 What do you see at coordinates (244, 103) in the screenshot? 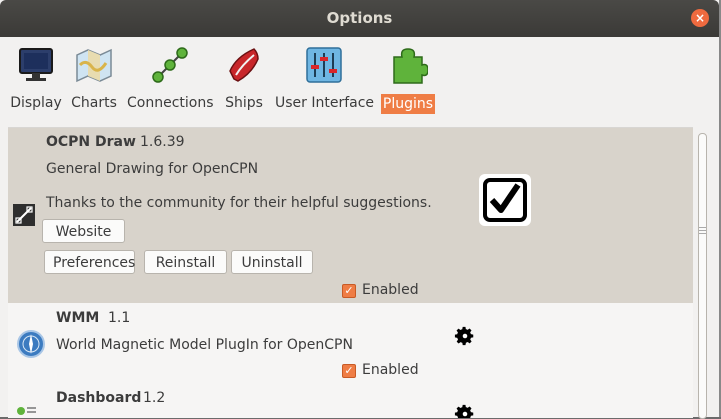
I see `tab-ships-label: Ships` at bounding box center [244, 103].